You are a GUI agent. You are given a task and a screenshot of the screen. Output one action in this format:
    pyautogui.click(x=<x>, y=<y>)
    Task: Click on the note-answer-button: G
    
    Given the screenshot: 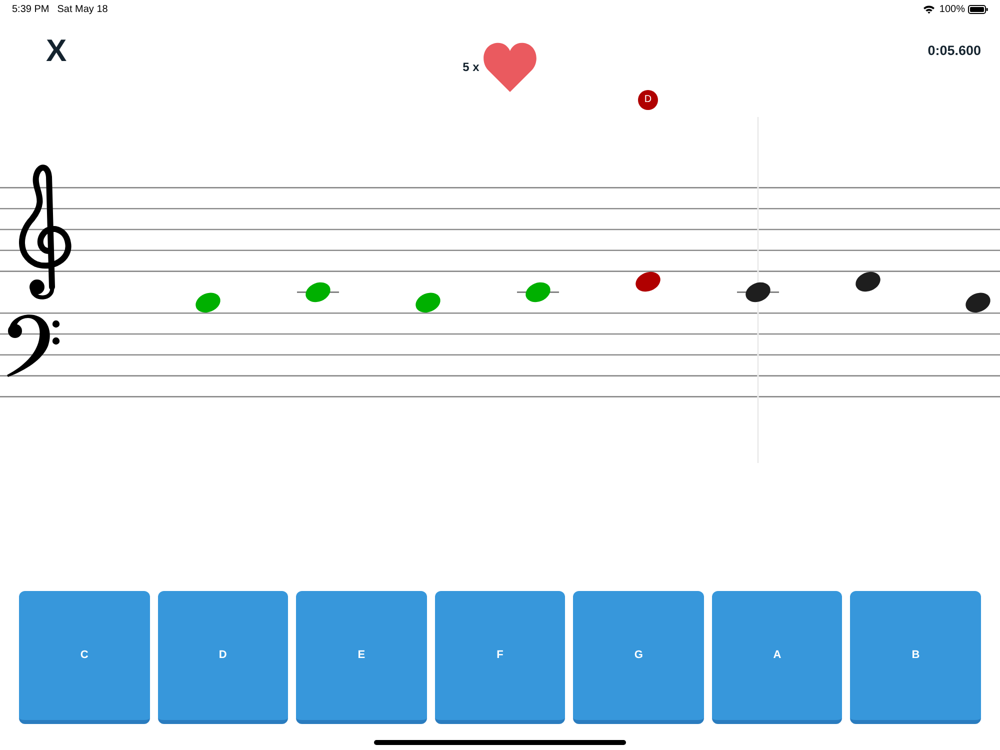 What is the action you would take?
    pyautogui.click(x=638, y=657)
    